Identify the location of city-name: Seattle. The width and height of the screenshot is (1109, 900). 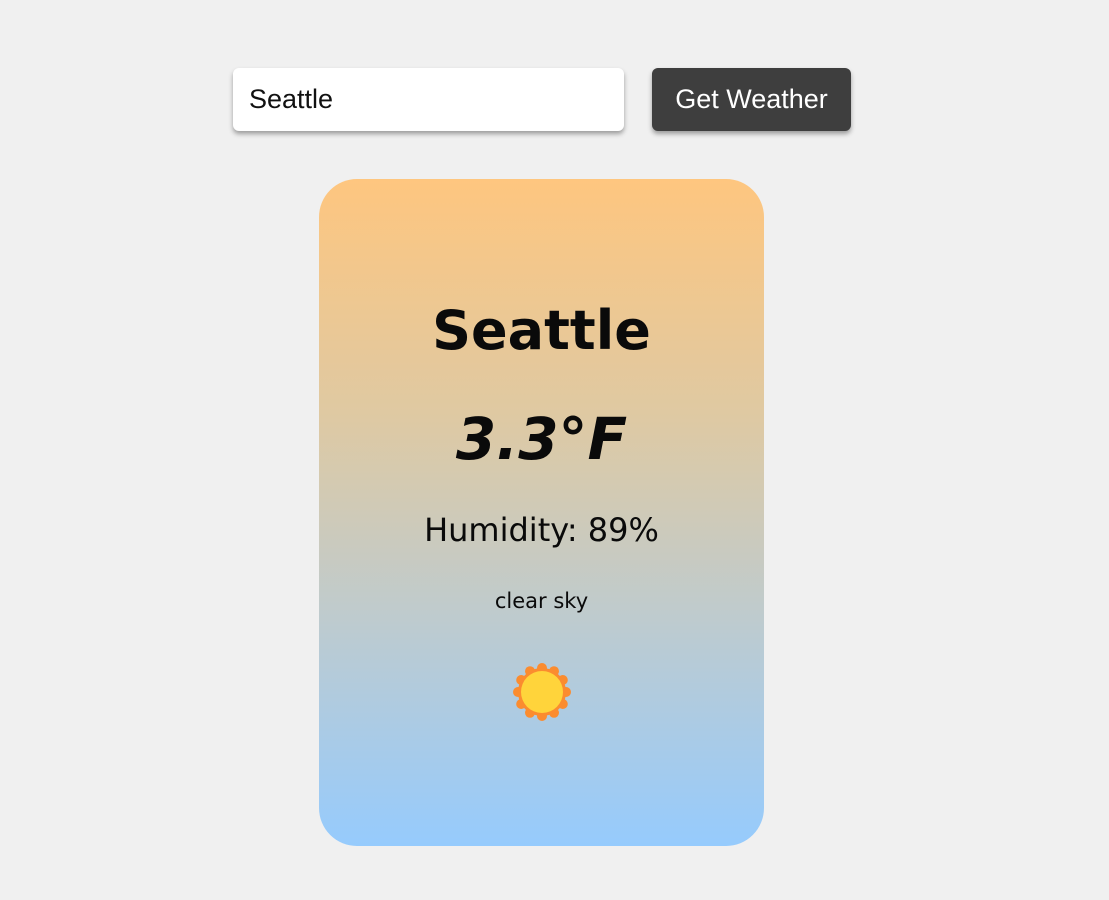
(541, 330).